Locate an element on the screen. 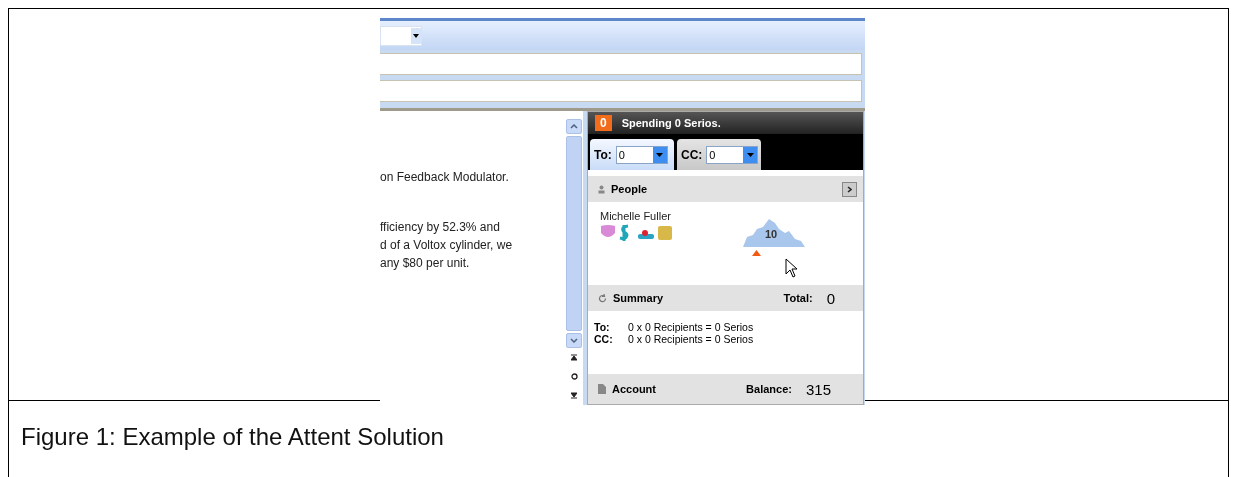  recipient-tab: CC: 0 is located at coordinates (719, 154).